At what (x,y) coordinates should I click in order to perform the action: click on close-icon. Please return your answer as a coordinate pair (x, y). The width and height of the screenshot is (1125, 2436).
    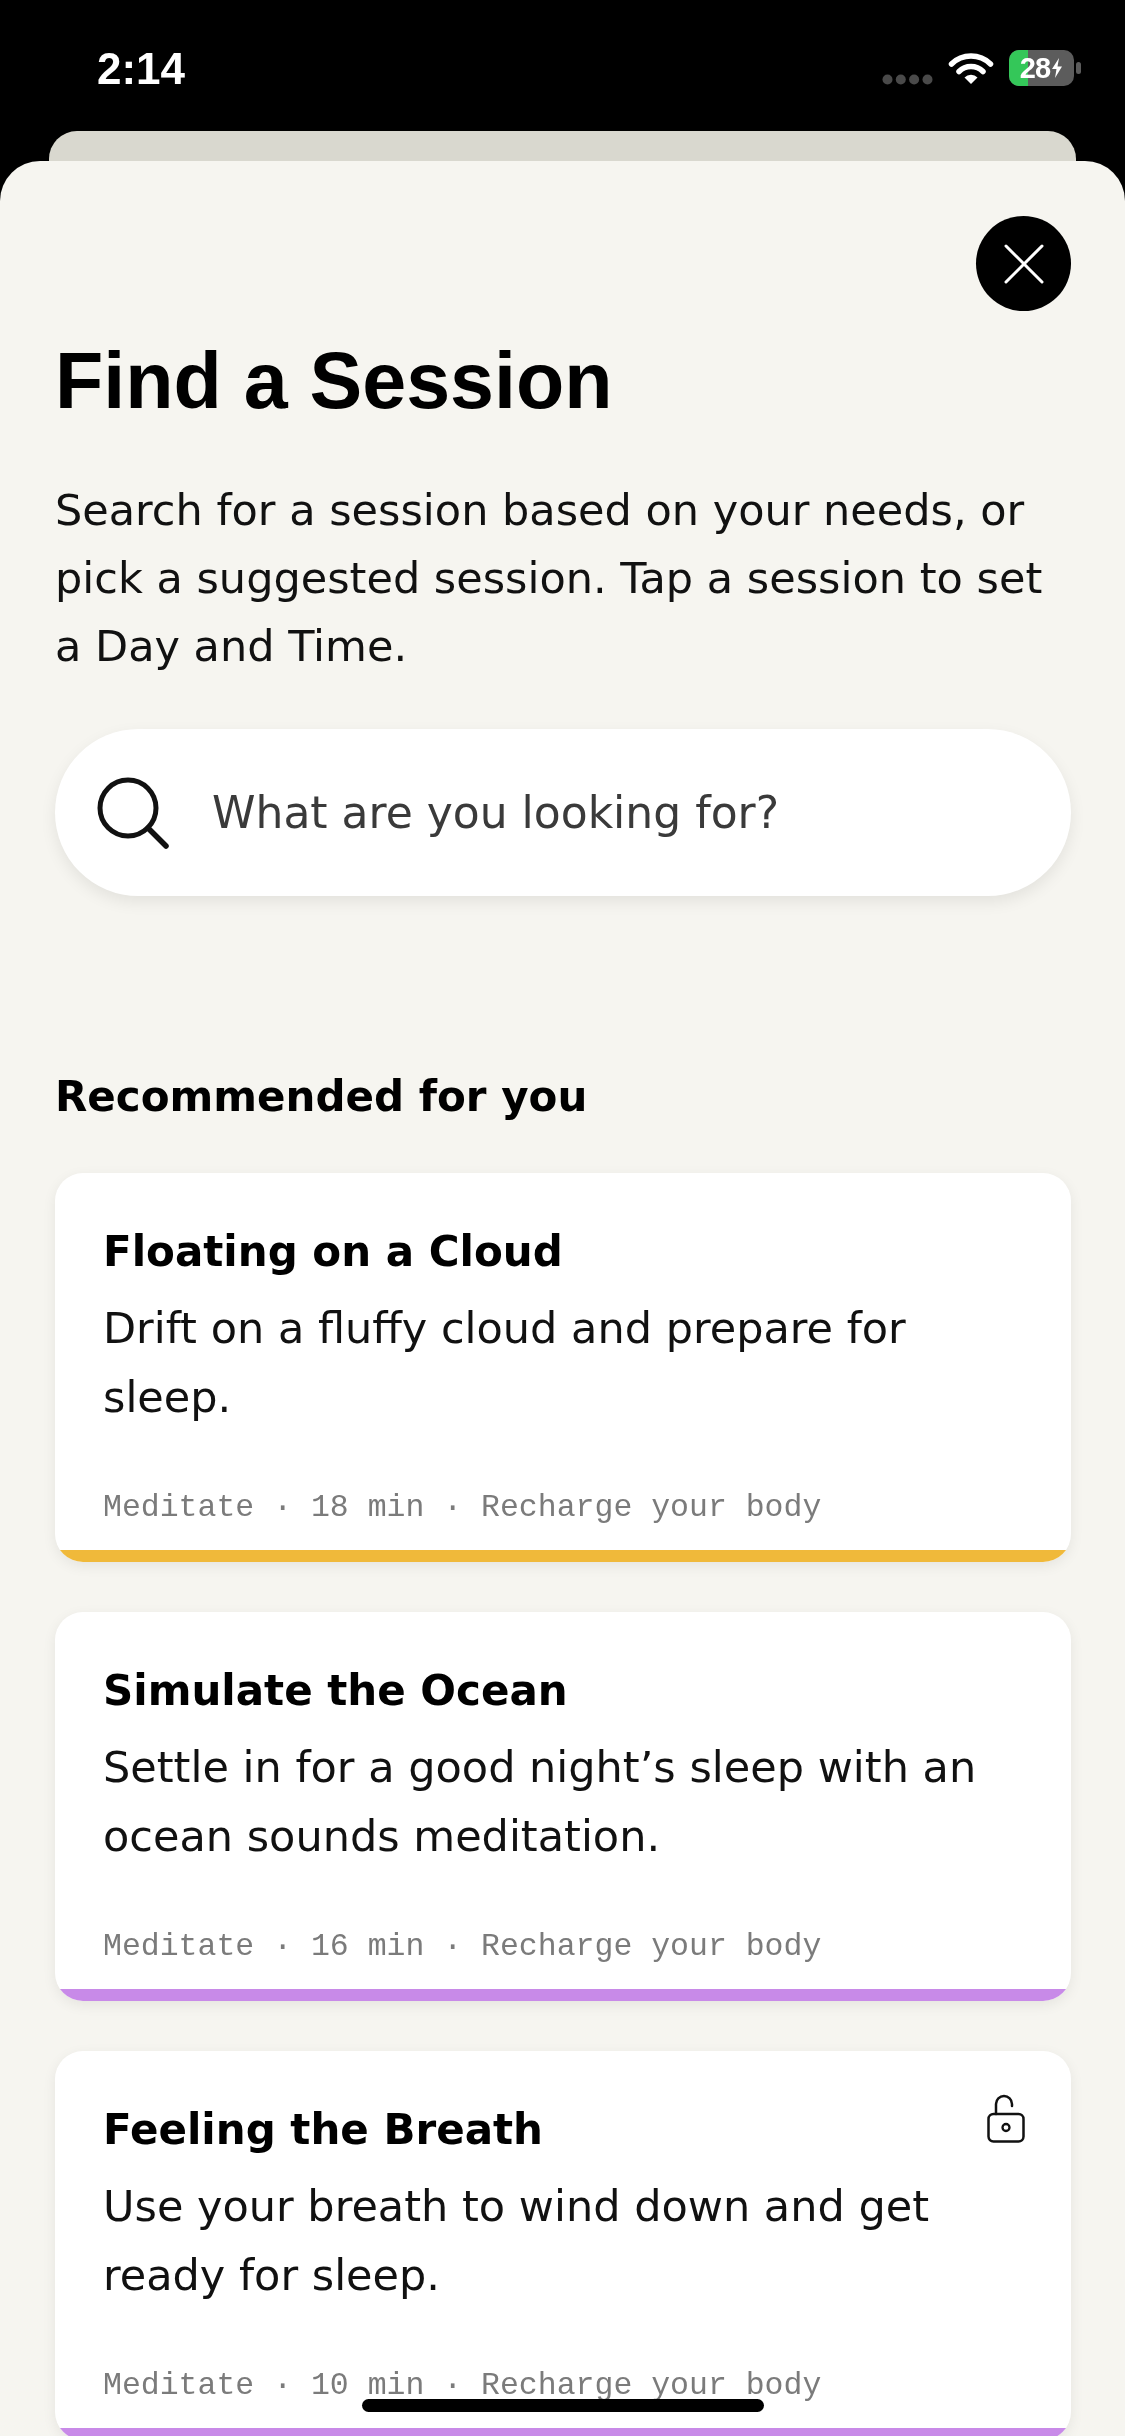
    Looking at the image, I should click on (1023, 263).